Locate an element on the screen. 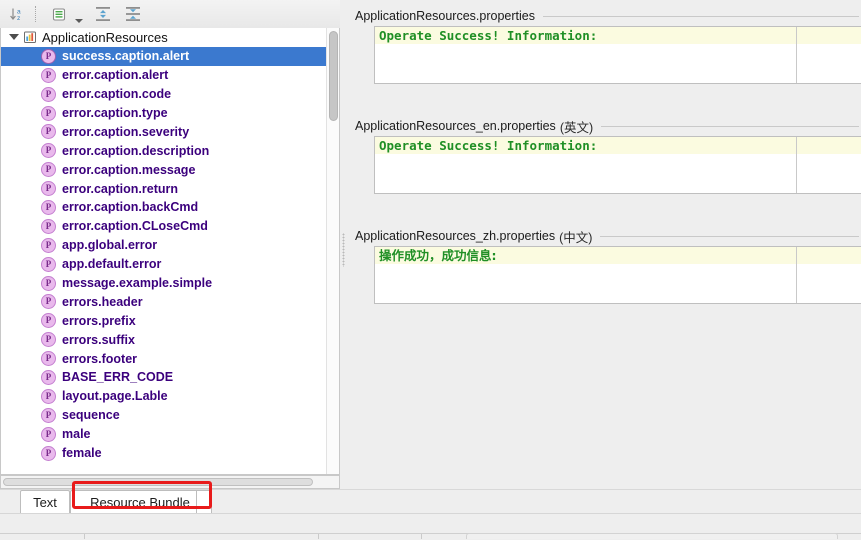 The width and height of the screenshot is (861, 540). tree-item: Perror.caption.type is located at coordinates (163, 113).